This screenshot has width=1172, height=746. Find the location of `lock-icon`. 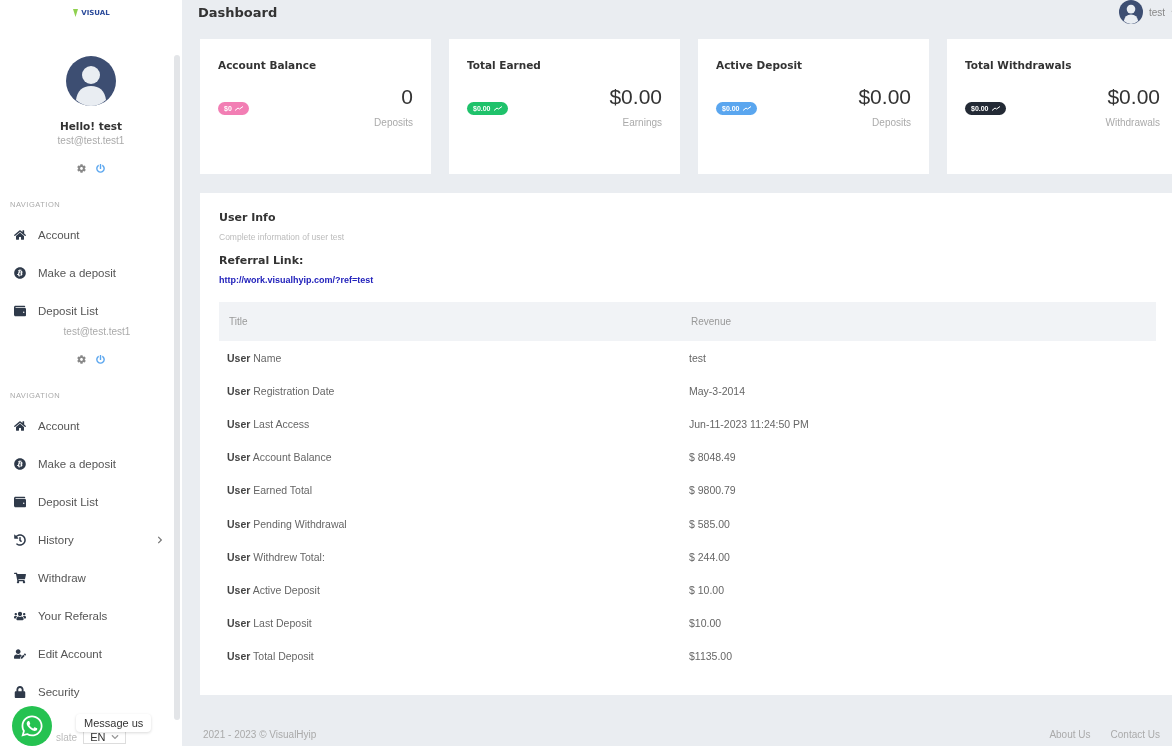

lock-icon is located at coordinates (20, 692).